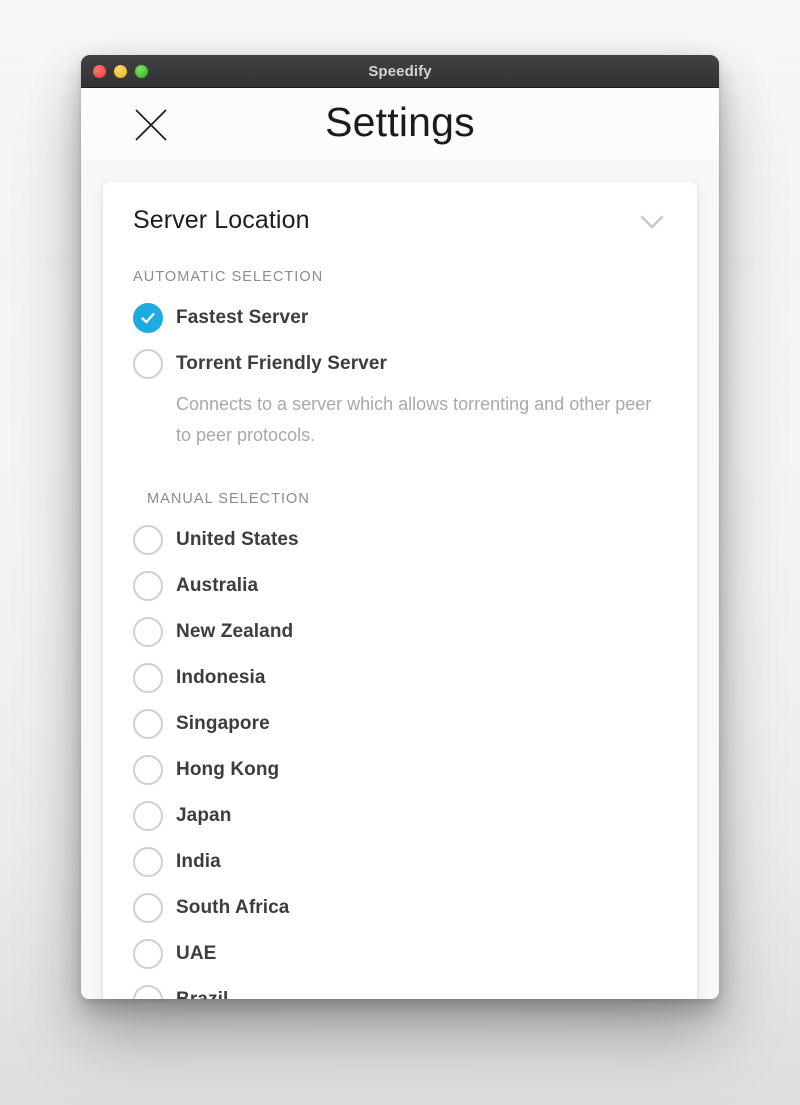  What do you see at coordinates (400, 540) in the screenshot?
I see `radio-row-united-states: United States` at bounding box center [400, 540].